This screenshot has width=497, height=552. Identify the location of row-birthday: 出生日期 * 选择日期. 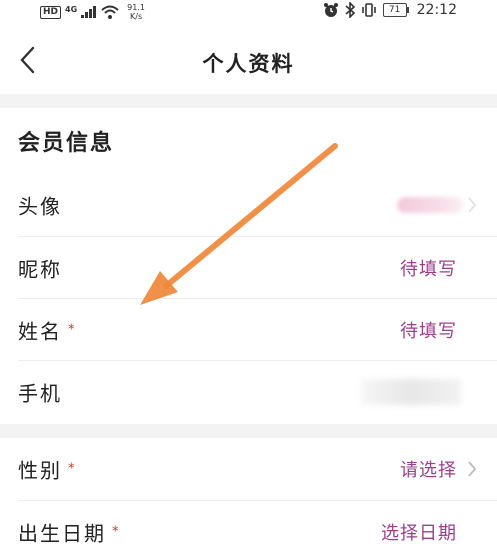
(248, 526).